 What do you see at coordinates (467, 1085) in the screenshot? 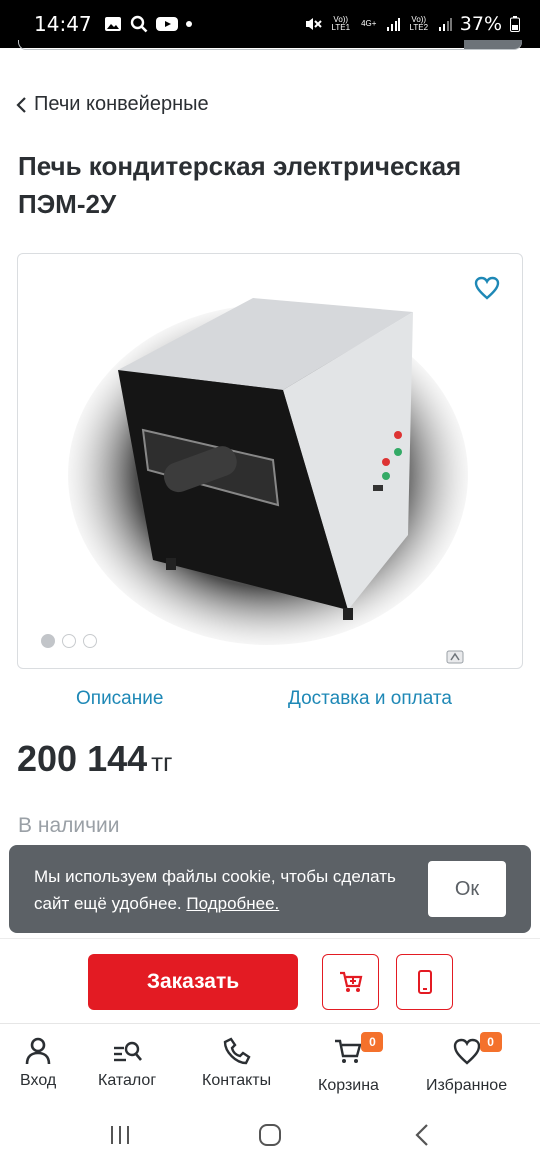
I see `nav-favorites-label: Избранное` at bounding box center [467, 1085].